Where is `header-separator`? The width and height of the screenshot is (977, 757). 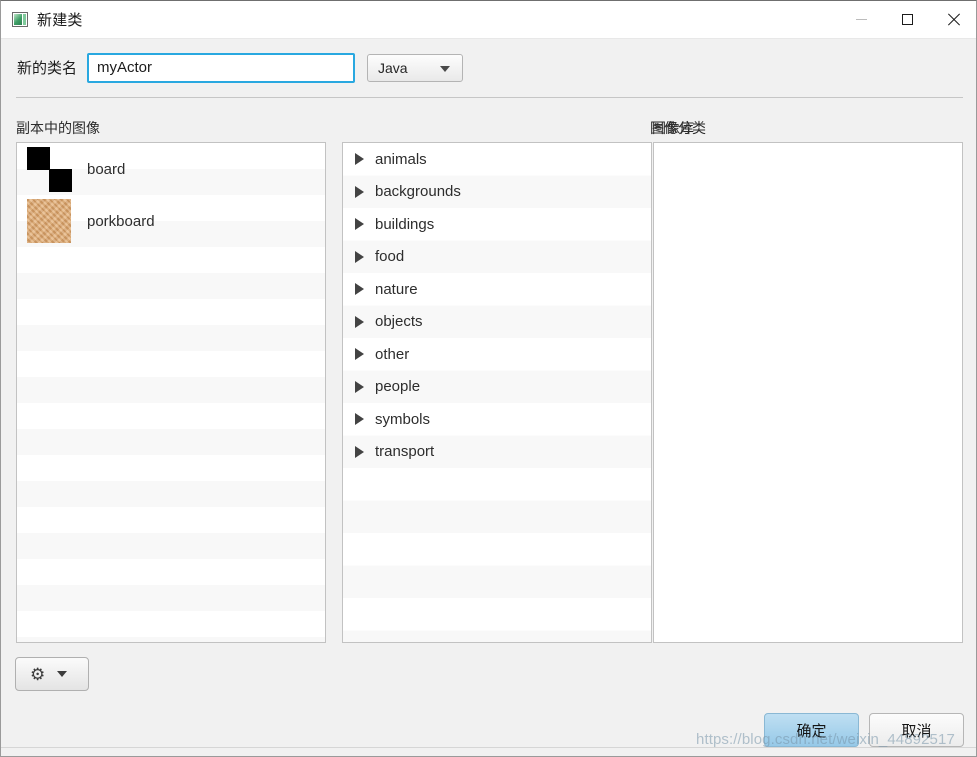
header-separator is located at coordinates (489, 97).